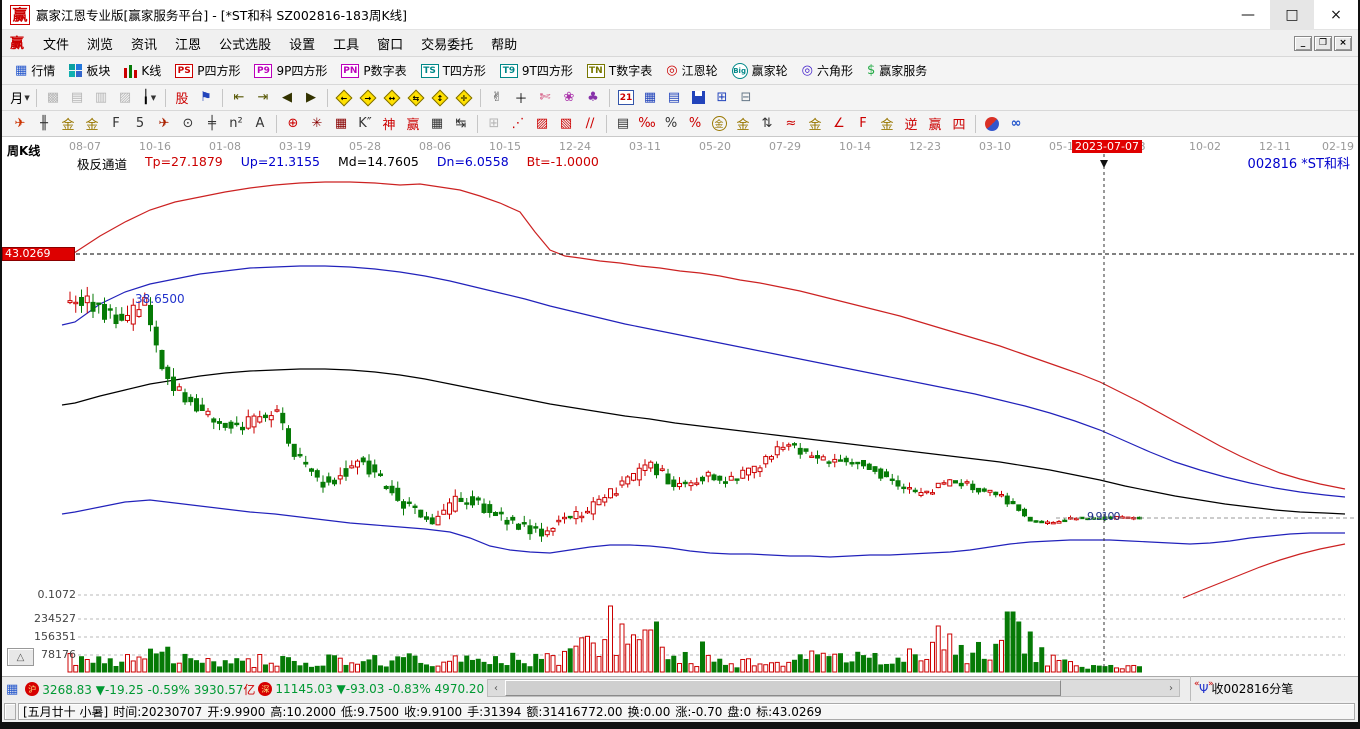 This screenshot has width=1360, height=729. Describe the element at coordinates (827, 70) in the screenshot. I see `hexagon-button: ◎ 六角形` at that location.